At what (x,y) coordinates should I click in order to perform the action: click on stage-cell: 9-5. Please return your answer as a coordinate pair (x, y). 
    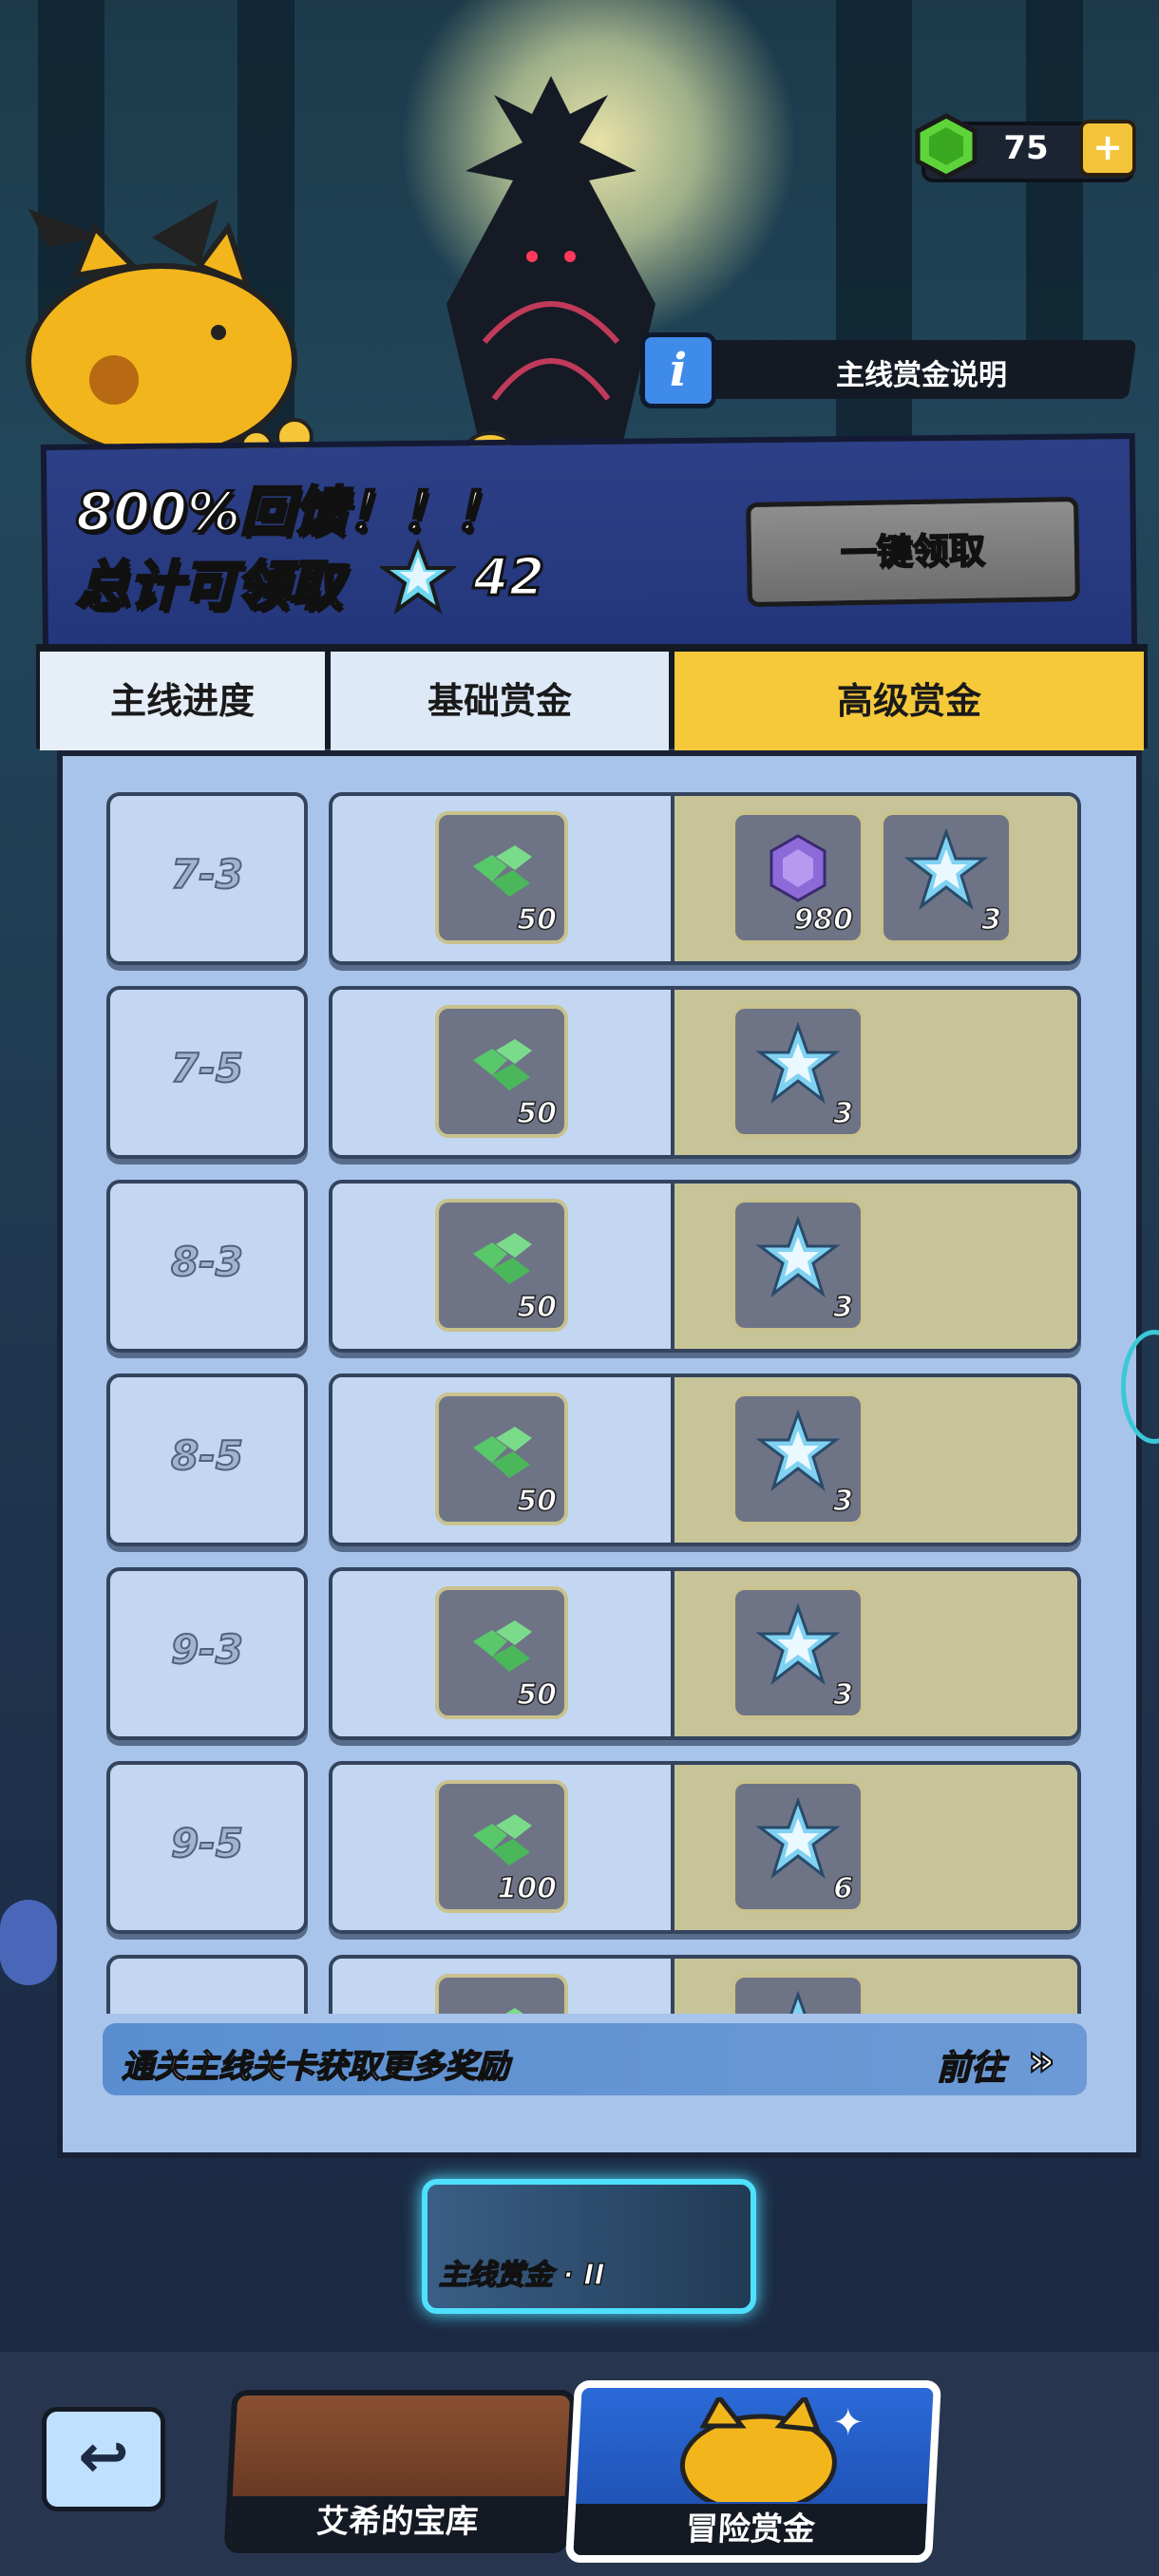
    Looking at the image, I should click on (207, 1847).